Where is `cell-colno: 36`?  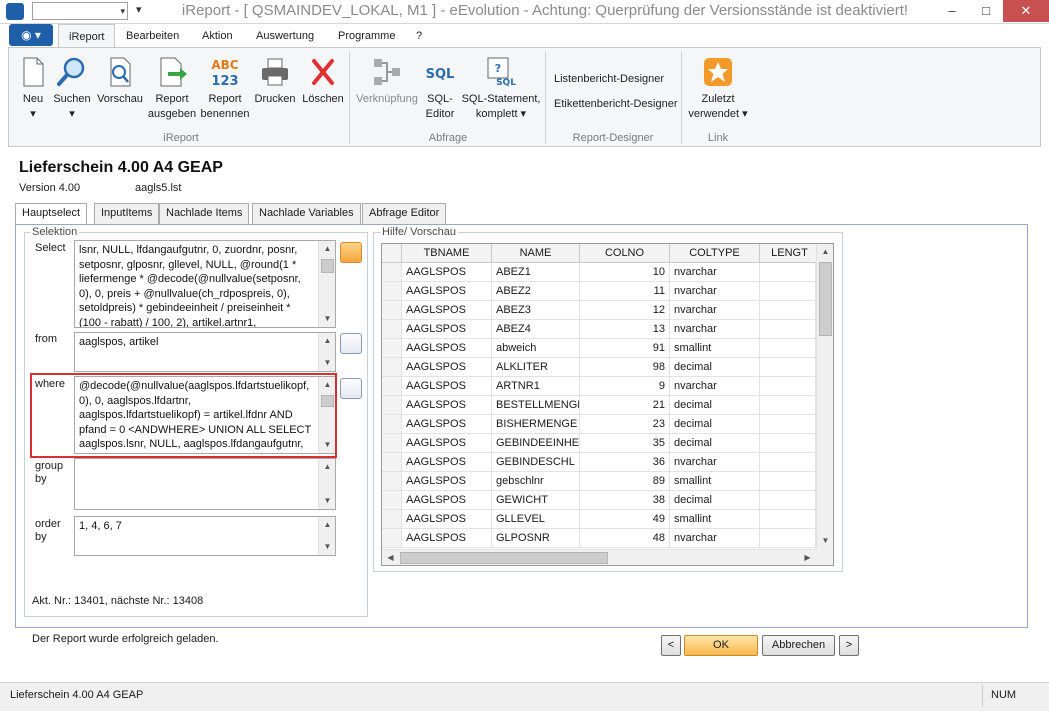 cell-colno: 36 is located at coordinates (625, 462).